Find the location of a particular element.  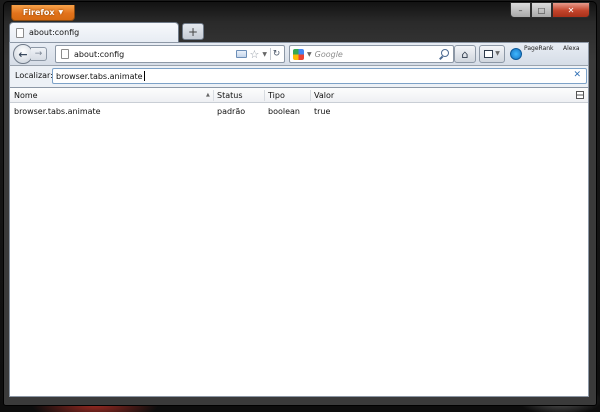

firefox-menu-button: Firefox ▼ is located at coordinates (43, 13).